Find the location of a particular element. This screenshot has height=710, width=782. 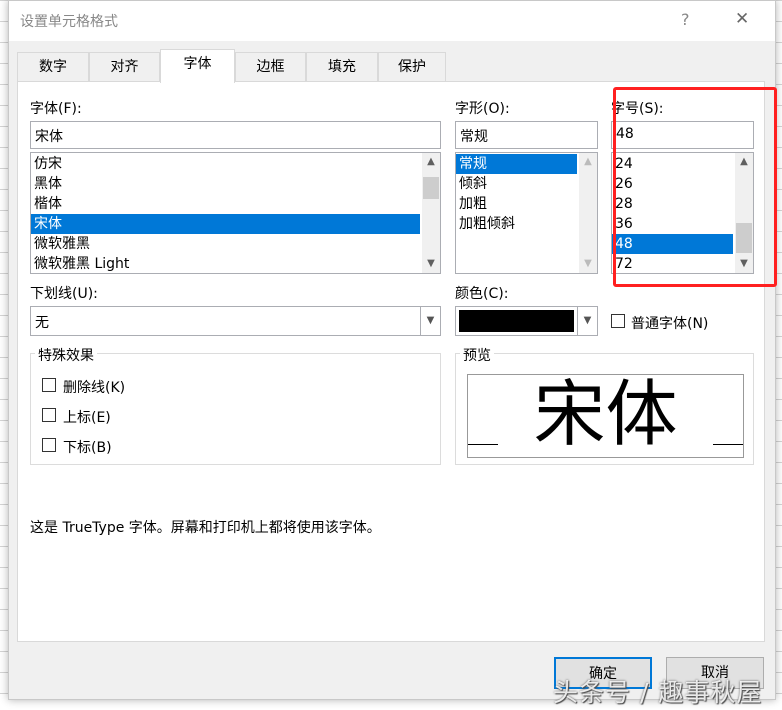

preview-title: 预览 is located at coordinates (477, 355).